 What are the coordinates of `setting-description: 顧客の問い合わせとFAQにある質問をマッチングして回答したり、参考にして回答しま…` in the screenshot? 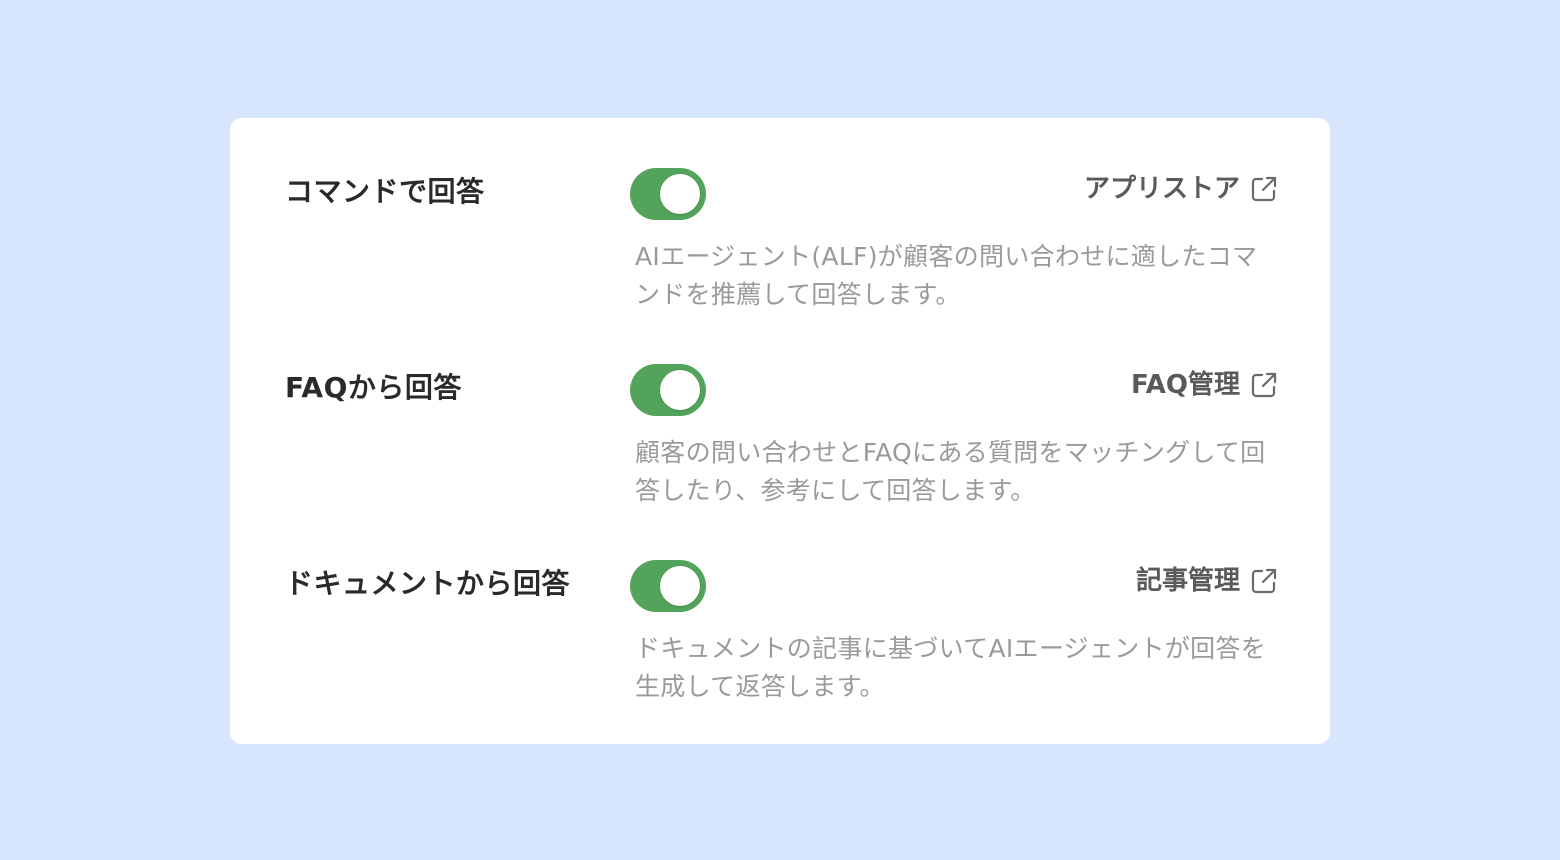 It's located at (950, 471).